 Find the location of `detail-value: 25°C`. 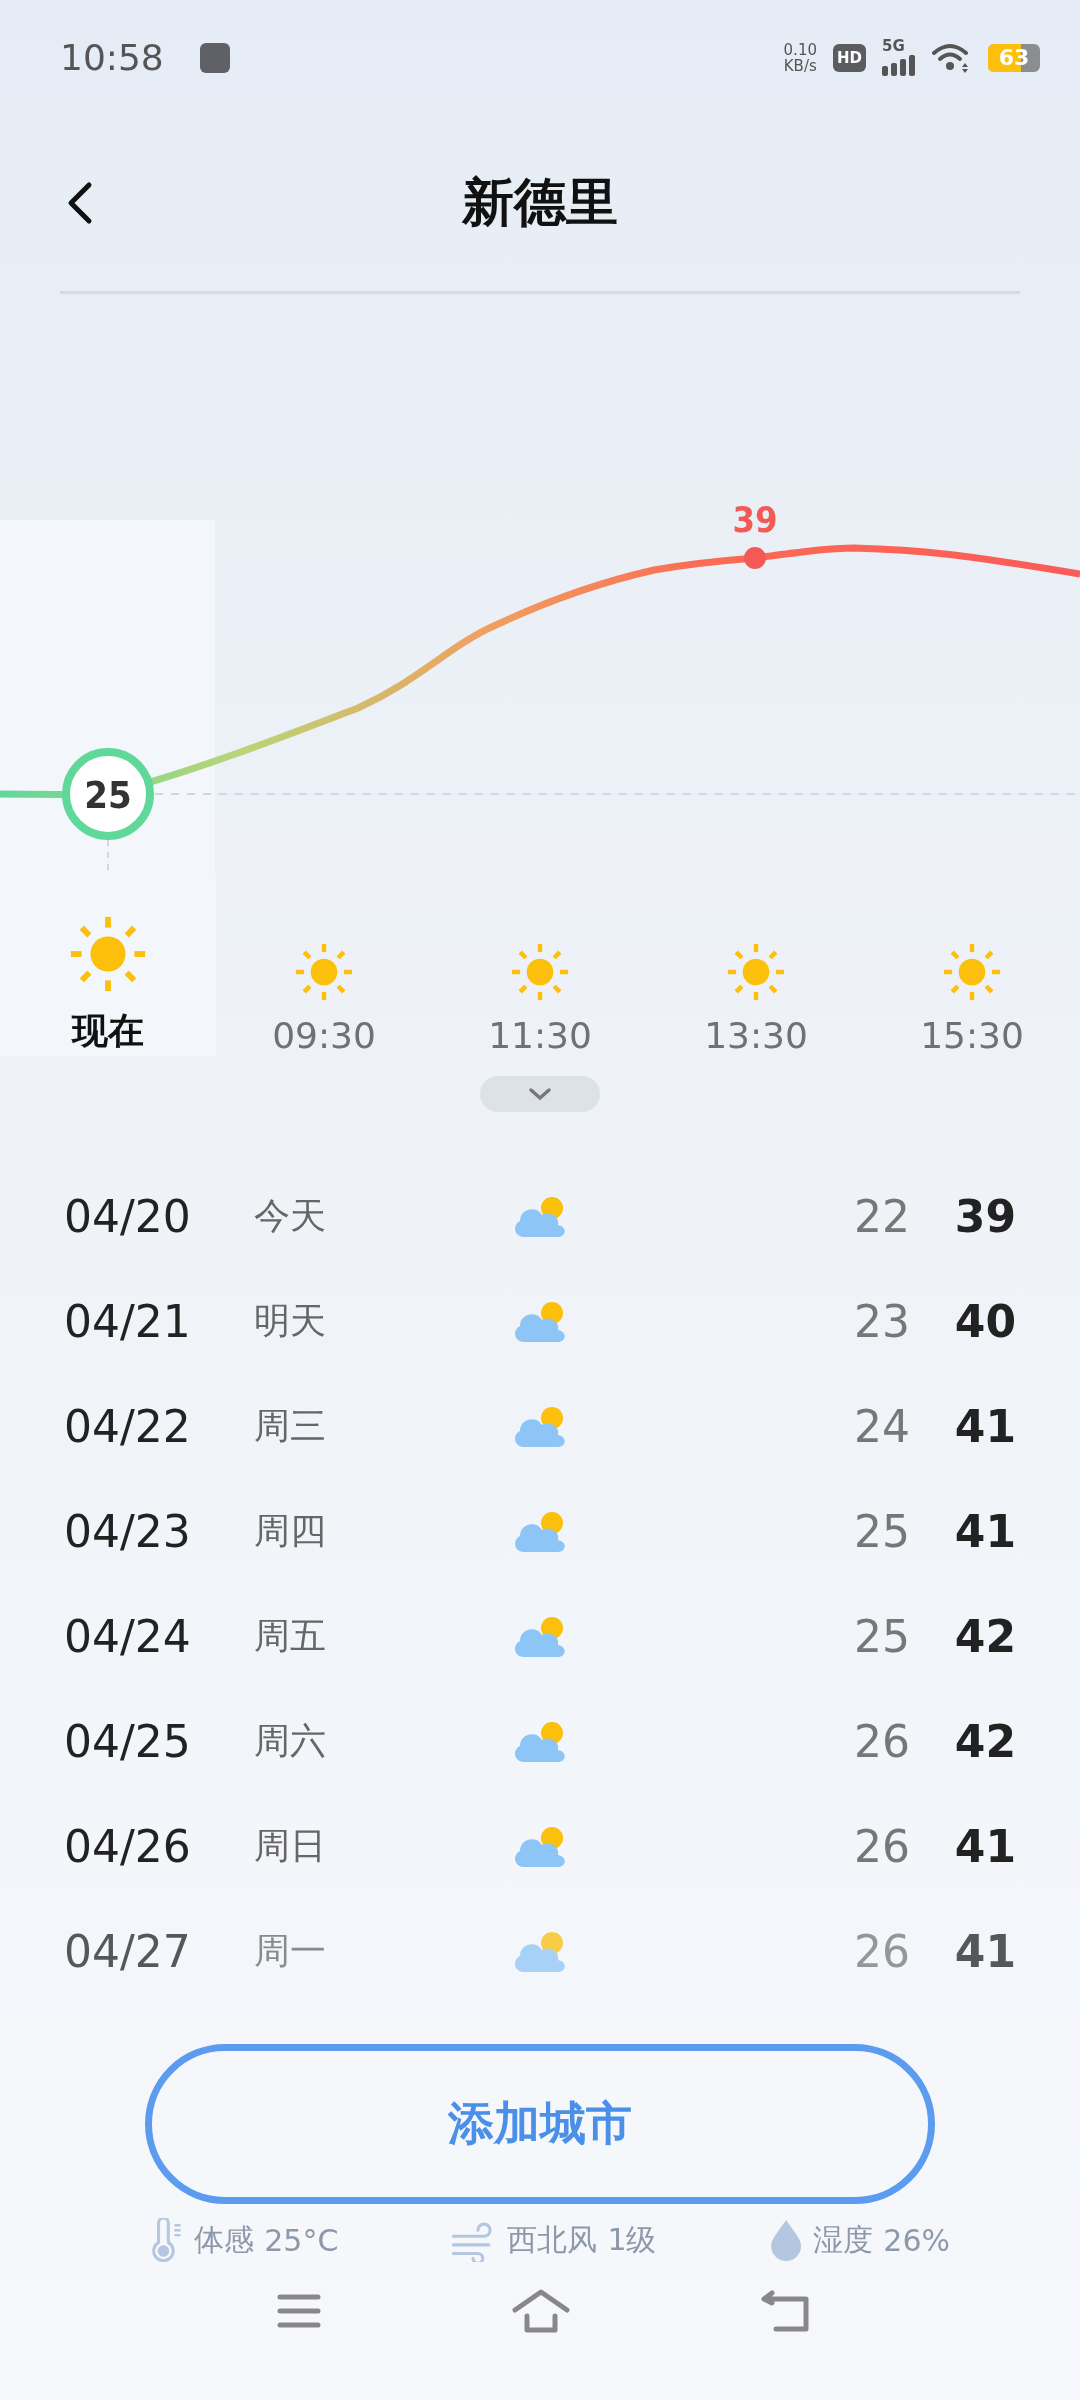

detail-value: 25°C is located at coordinates (301, 2240).